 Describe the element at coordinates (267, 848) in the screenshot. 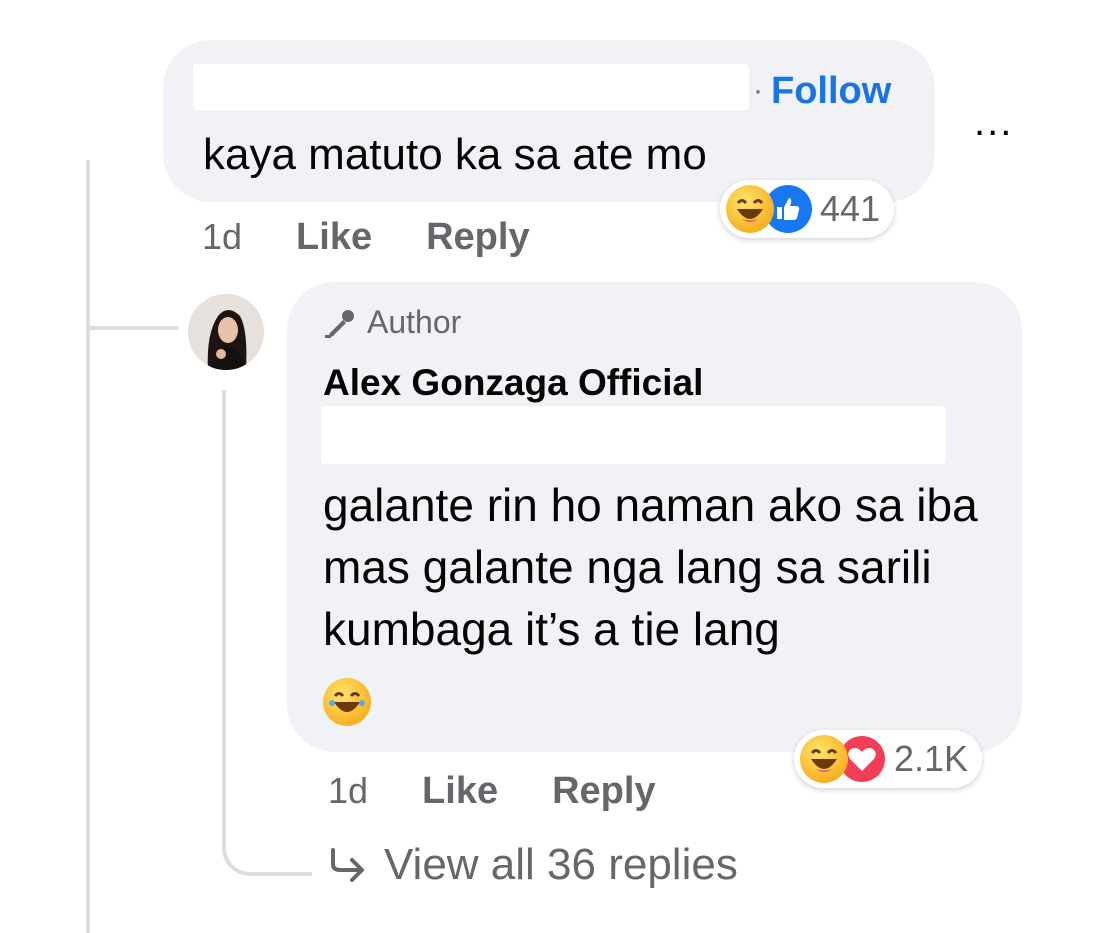

I see `thread-connector-view-replies` at that location.